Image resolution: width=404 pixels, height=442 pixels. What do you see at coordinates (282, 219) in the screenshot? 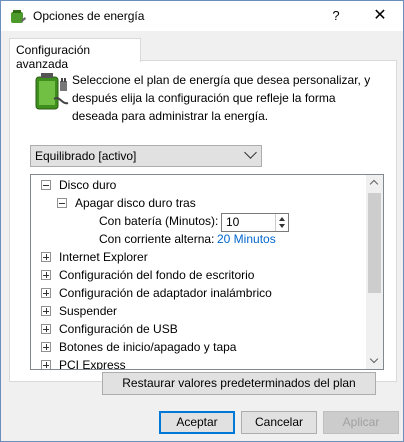
I see `spin-up-icon` at bounding box center [282, 219].